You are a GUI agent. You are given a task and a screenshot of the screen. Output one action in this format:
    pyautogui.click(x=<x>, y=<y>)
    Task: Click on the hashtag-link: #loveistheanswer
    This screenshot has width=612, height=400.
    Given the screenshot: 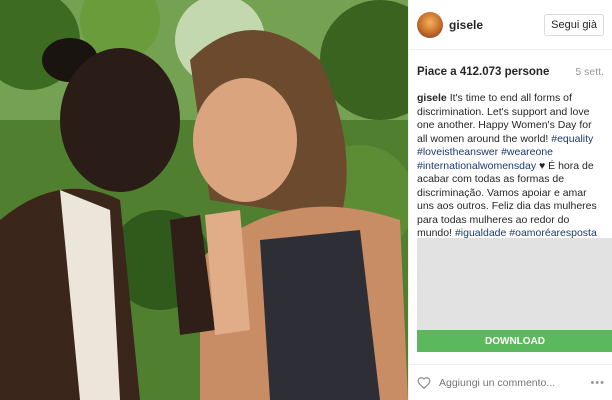 What is the action you would take?
    pyautogui.click(x=457, y=152)
    